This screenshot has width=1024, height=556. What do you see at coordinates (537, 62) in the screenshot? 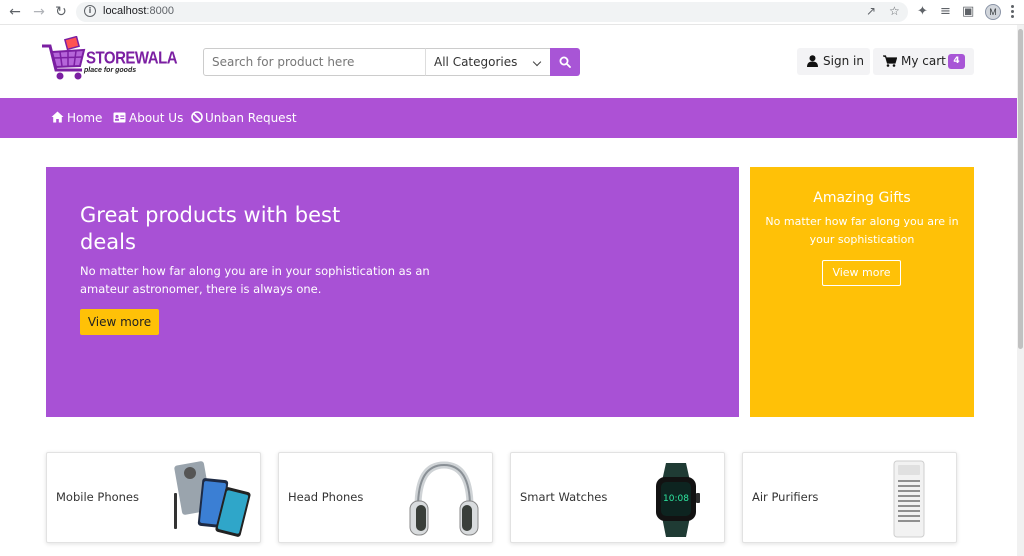
I see `chevron-down-icon` at bounding box center [537, 62].